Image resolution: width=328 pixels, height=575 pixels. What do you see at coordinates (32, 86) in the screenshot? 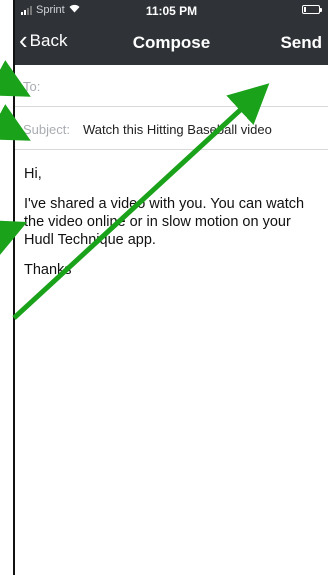
I see `to-label: To:` at bounding box center [32, 86].